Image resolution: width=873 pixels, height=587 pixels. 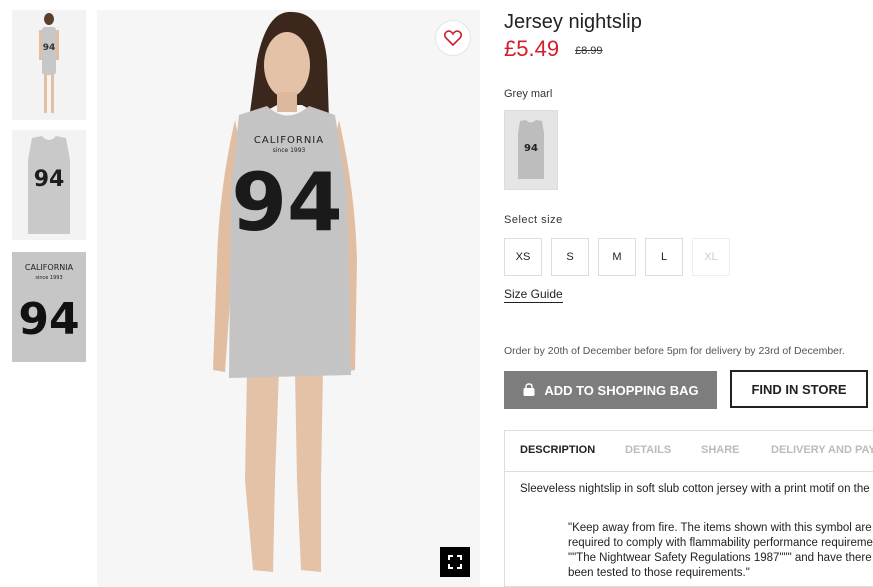 I want to click on thumbnail-model-image: 94, so click(x=49, y=65).